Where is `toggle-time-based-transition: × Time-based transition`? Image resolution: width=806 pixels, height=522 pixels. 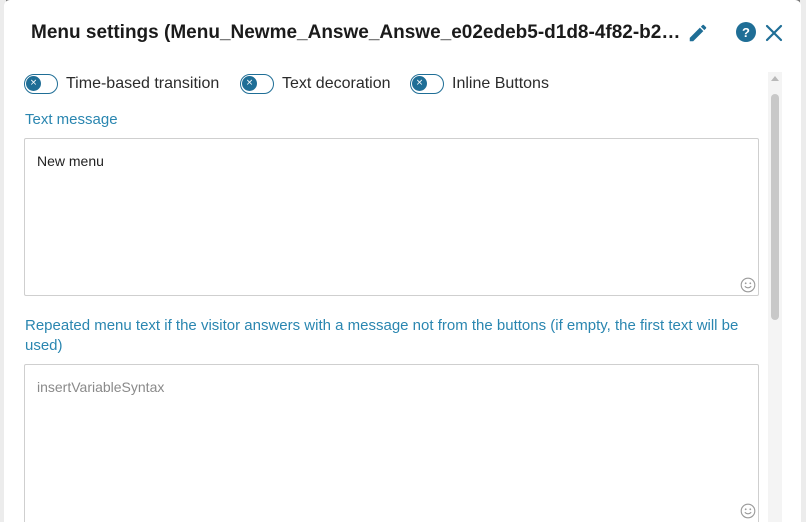 toggle-time-based-transition: × Time-based transition is located at coordinates (121, 84).